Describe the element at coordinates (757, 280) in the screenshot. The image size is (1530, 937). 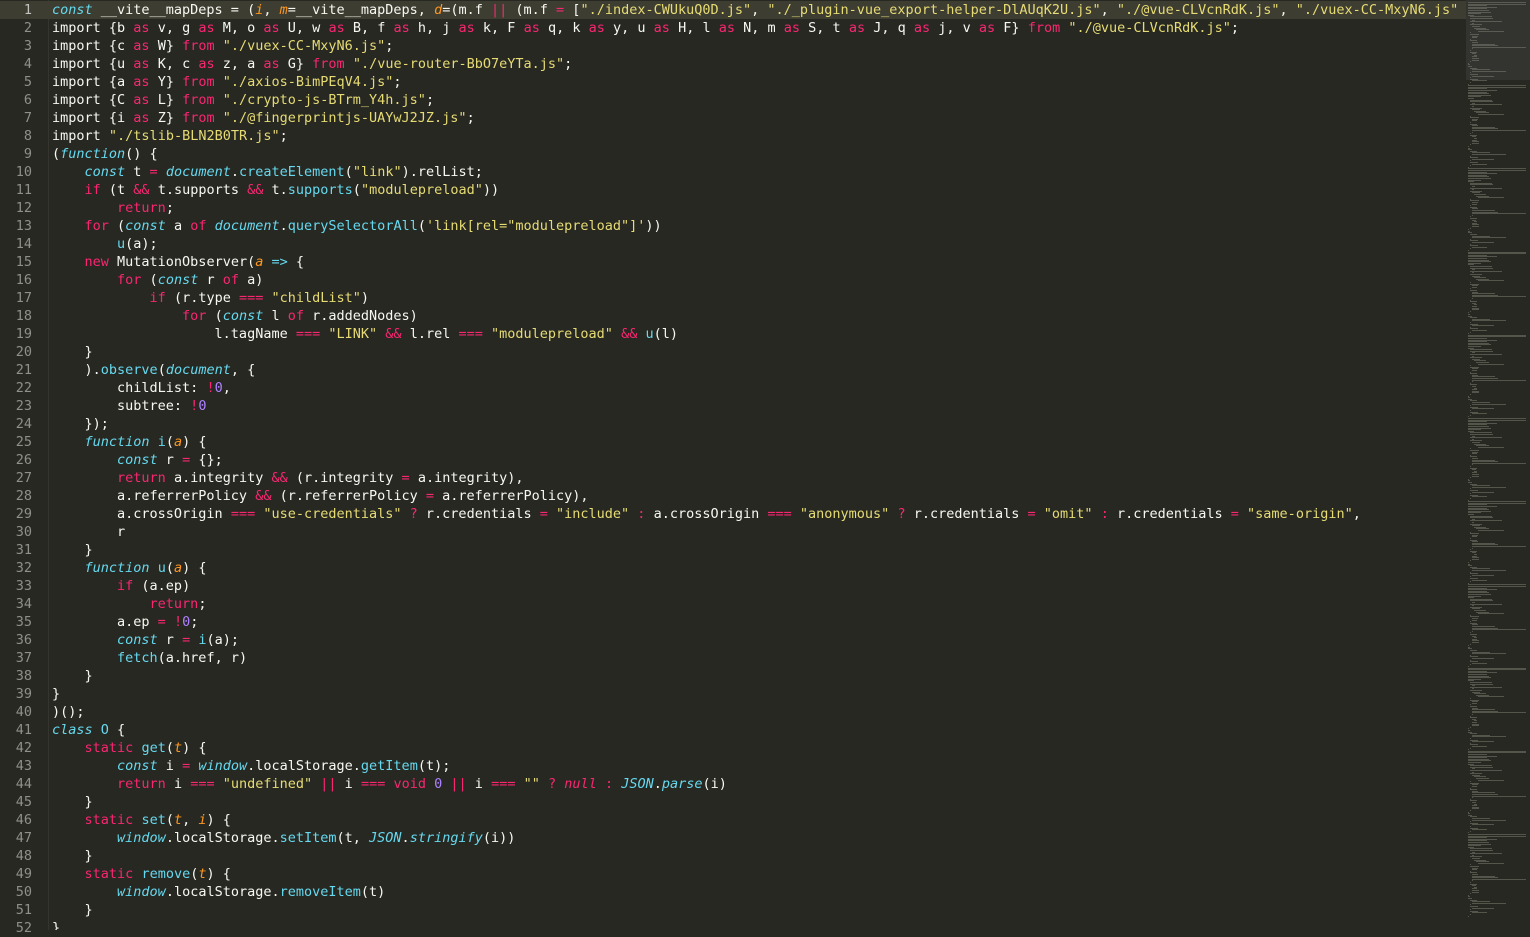
I see `code-line: for (const r of a)` at that location.